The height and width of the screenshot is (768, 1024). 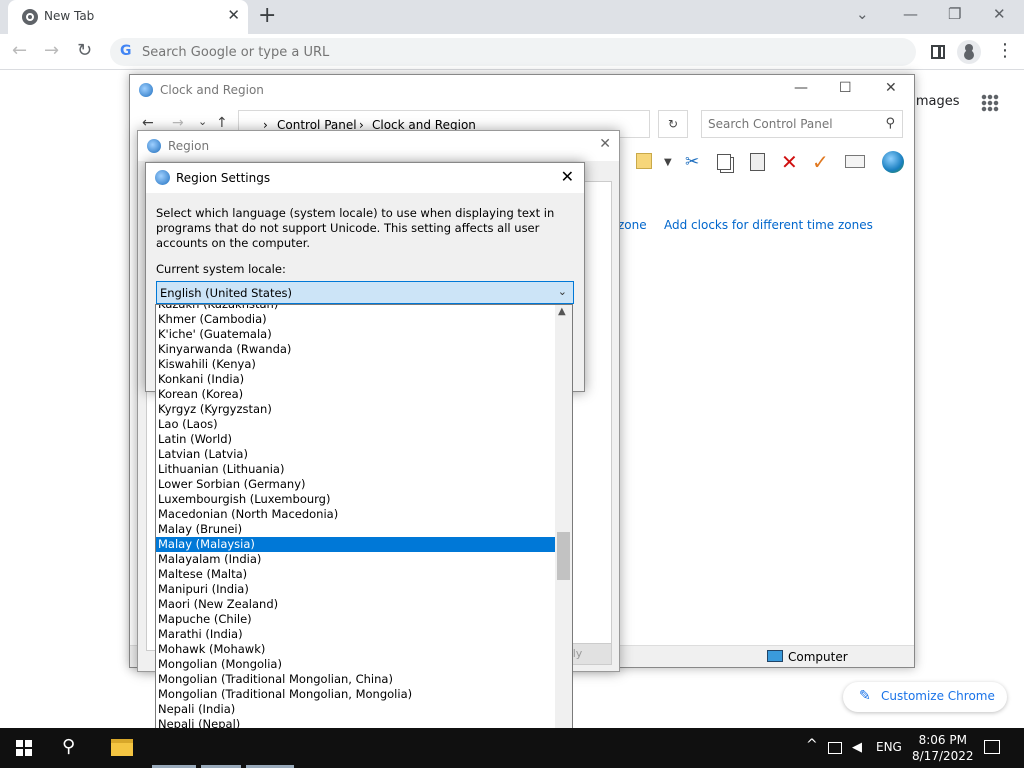 I want to click on close-window-button: ✕, so click(x=999, y=14).